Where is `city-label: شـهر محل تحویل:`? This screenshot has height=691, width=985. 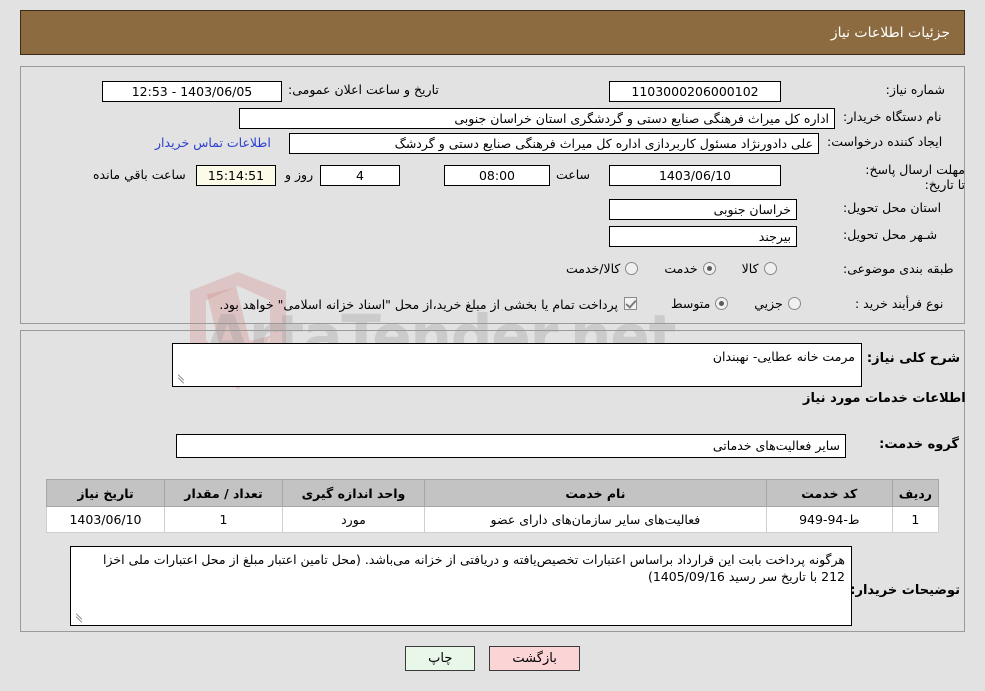
city-label: شـهر محل تحویل: is located at coordinates (890, 234).